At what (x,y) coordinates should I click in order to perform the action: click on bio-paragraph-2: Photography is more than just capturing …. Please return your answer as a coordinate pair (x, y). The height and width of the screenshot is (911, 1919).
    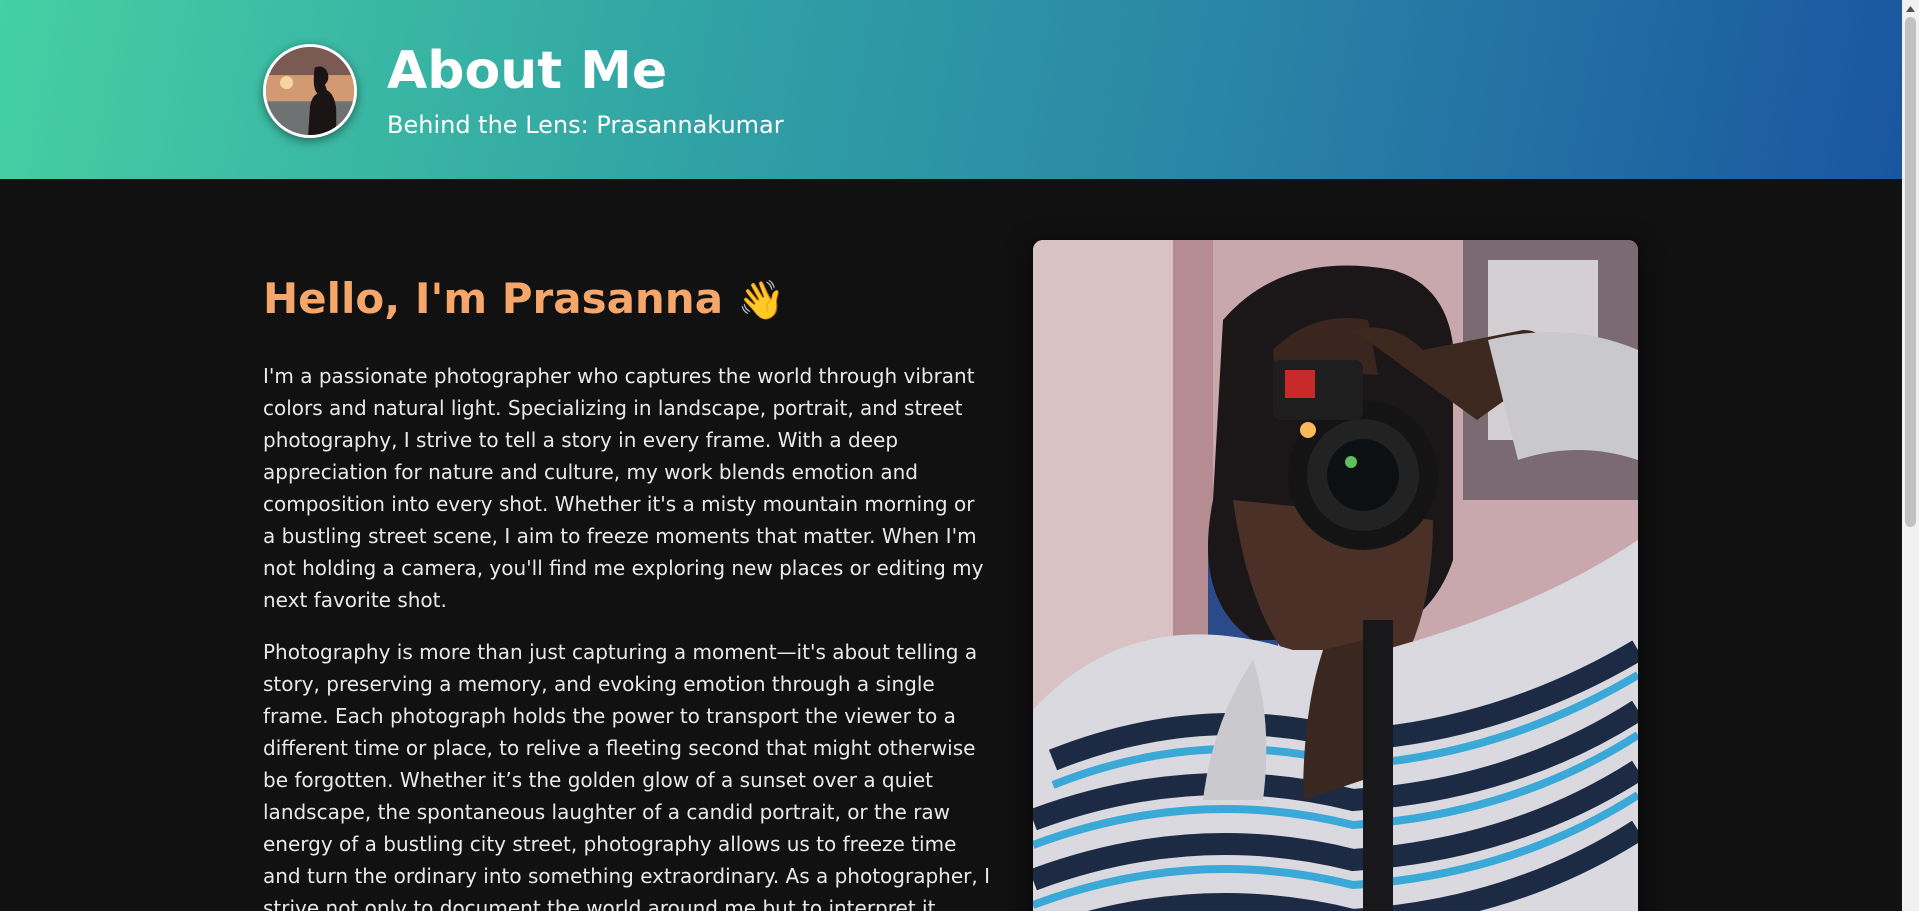
    Looking at the image, I should click on (626, 775).